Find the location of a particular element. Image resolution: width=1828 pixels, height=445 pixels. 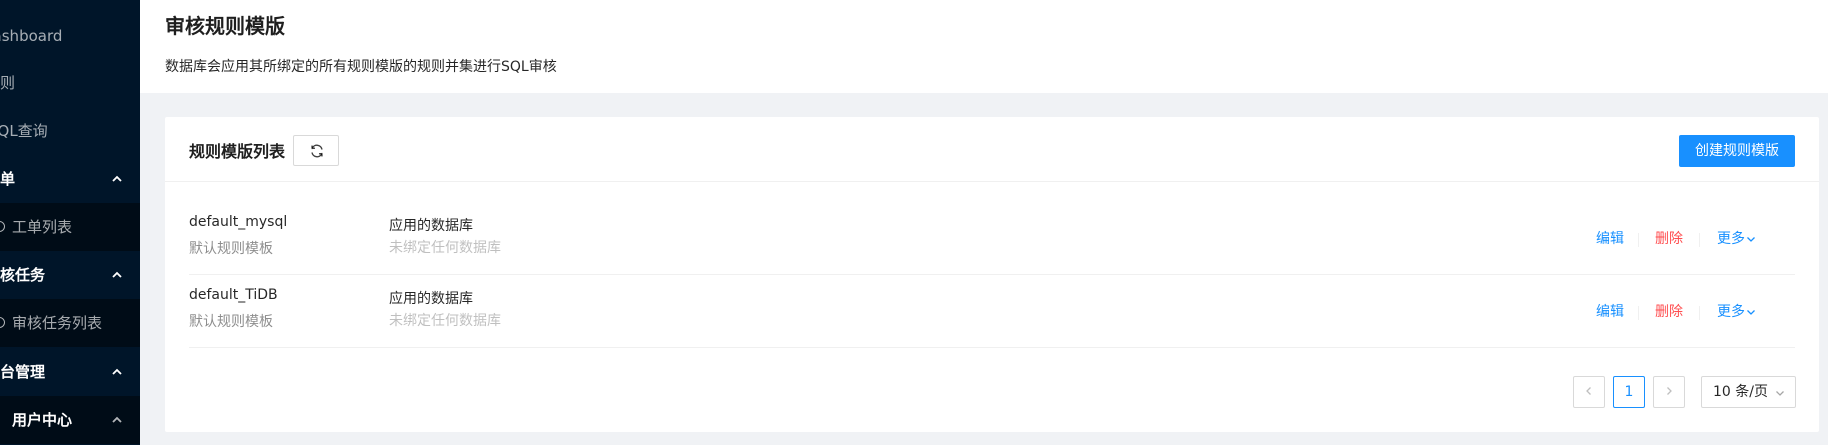

sidebar-item-label: SQL查询 is located at coordinates (24, 131).